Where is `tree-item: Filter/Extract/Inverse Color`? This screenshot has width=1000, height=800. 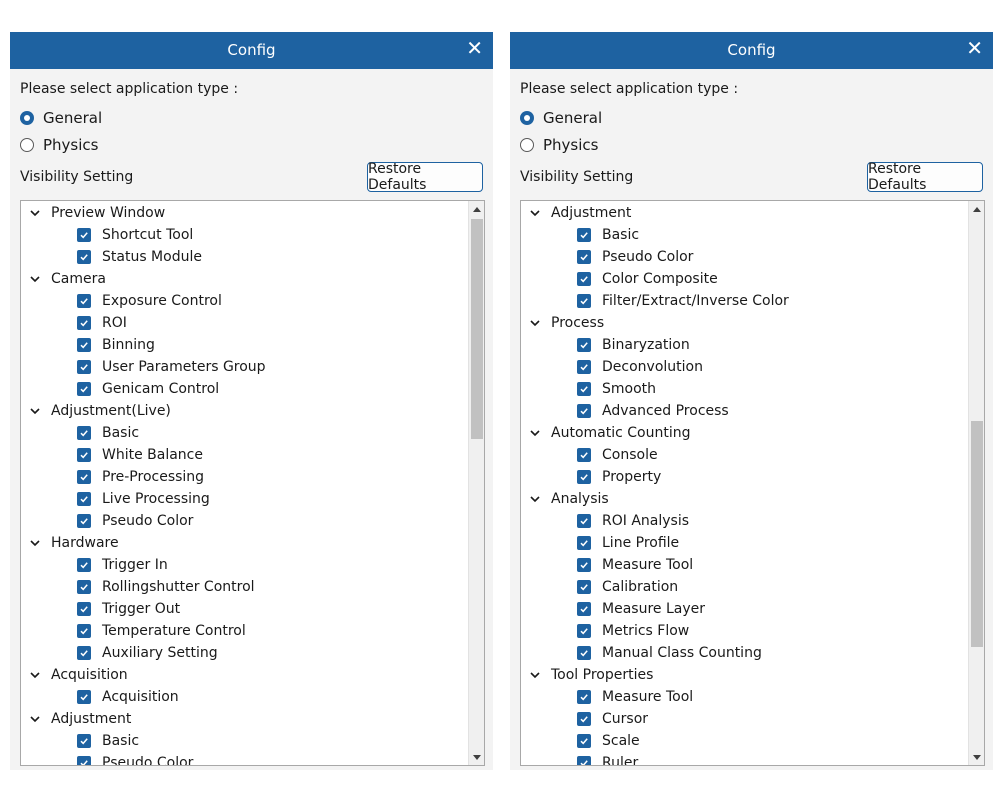 tree-item: Filter/Extract/Inverse Color is located at coordinates (744, 301).